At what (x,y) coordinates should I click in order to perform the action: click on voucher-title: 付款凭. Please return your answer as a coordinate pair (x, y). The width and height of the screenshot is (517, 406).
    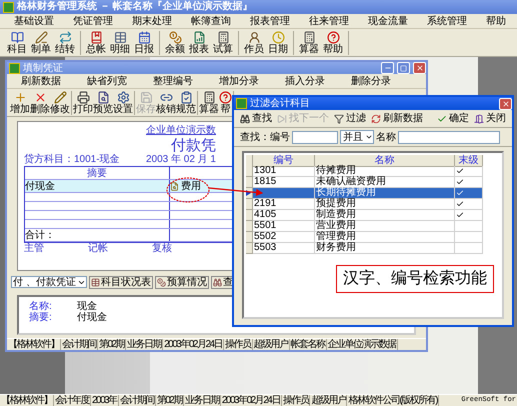
    Looking at the image, I should click on (193, 145).